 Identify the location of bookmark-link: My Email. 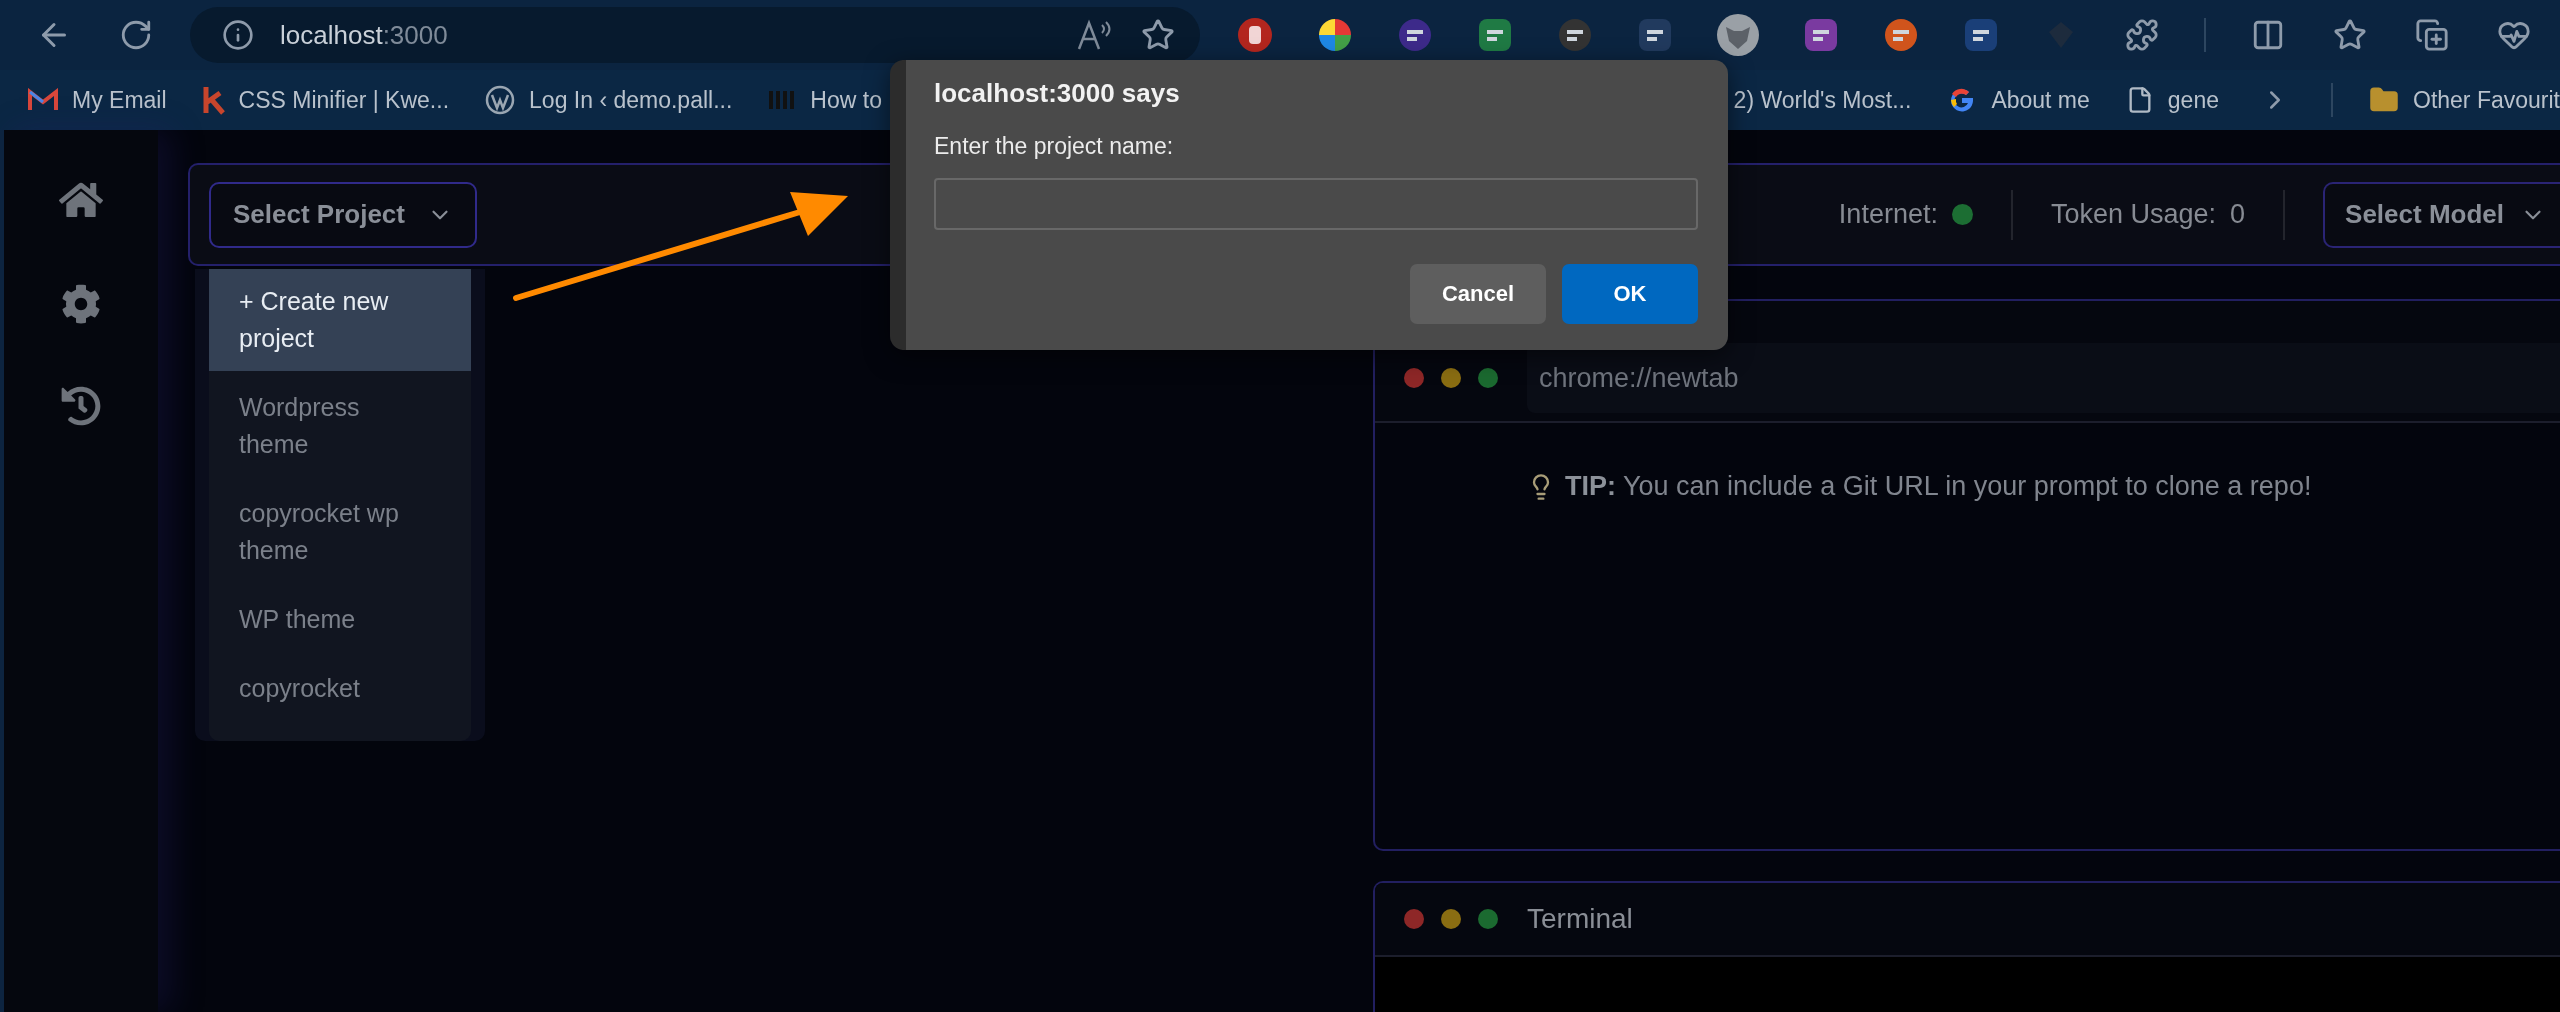
(97, 100).